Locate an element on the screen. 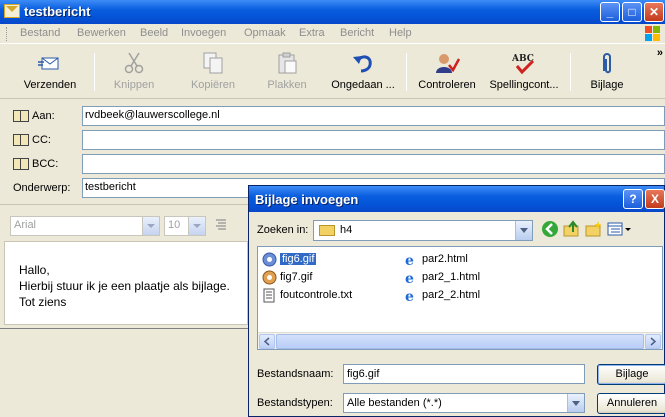  list-item: e par2_2.html is located at coordinates (442, 296).